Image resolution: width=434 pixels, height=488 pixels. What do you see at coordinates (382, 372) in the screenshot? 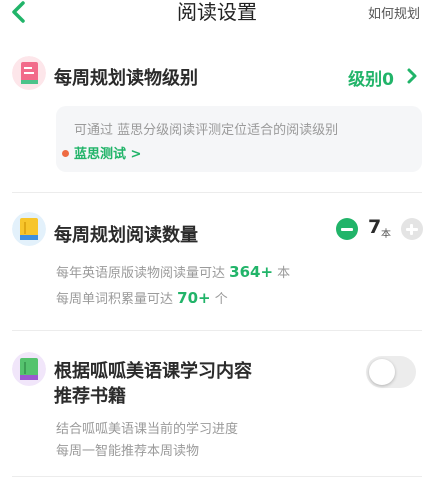
I see `toggle-knob` at bounding box center [382, 372].